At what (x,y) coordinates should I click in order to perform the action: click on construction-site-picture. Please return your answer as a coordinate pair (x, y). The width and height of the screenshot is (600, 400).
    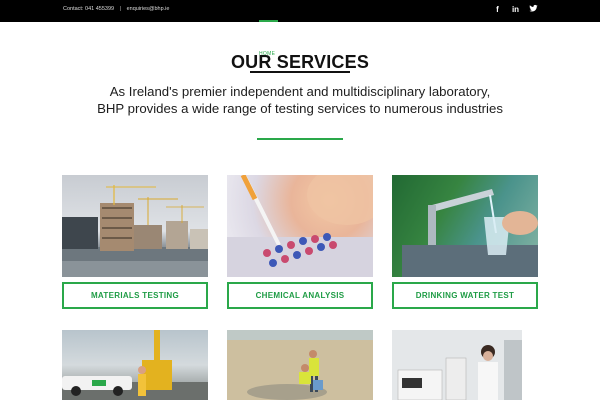
    Looking at the image, I should click on (135, 231).